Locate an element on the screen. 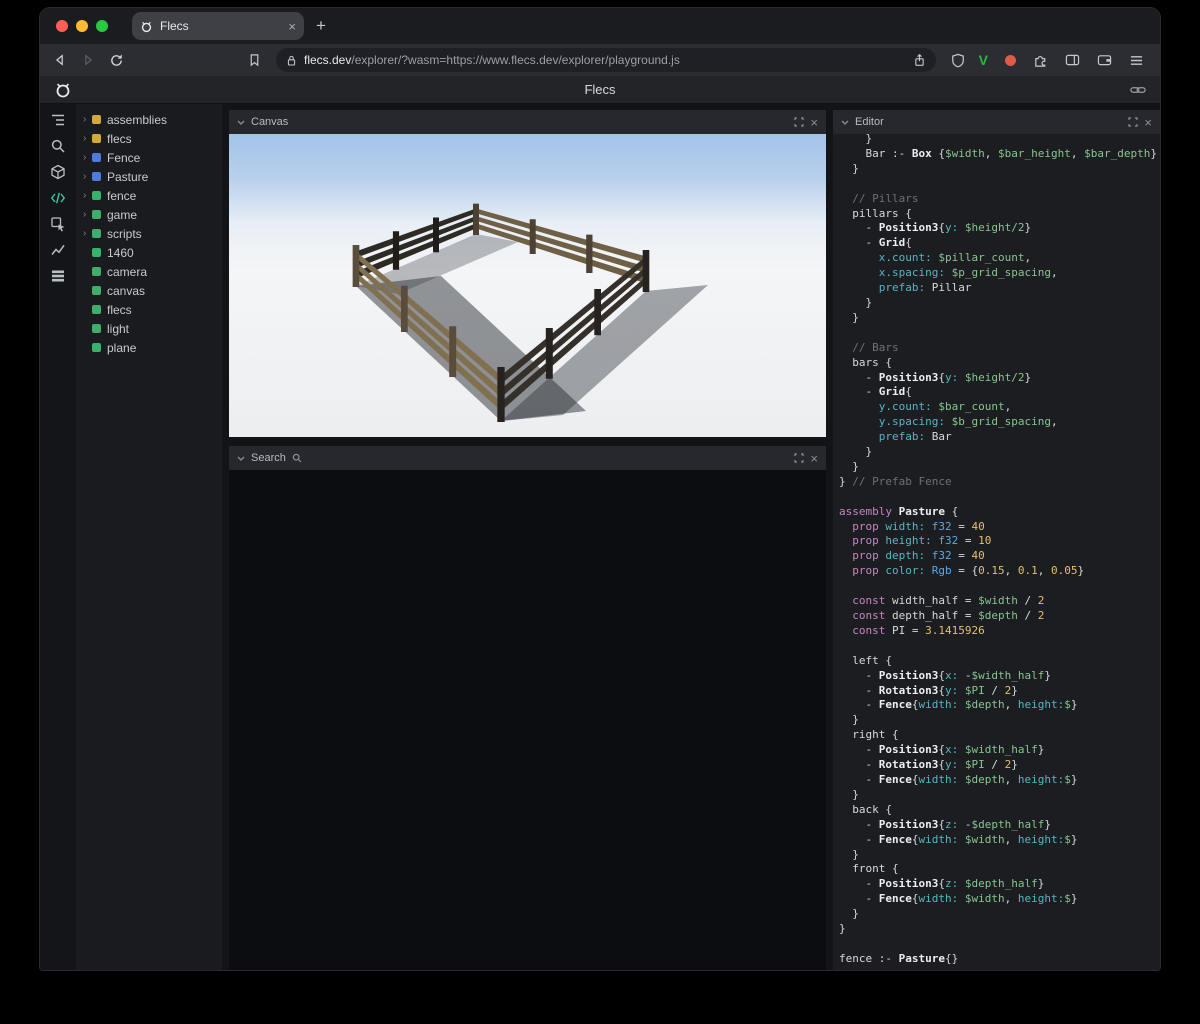  tree-item: › Pasture is located at coordinates (149, 176).